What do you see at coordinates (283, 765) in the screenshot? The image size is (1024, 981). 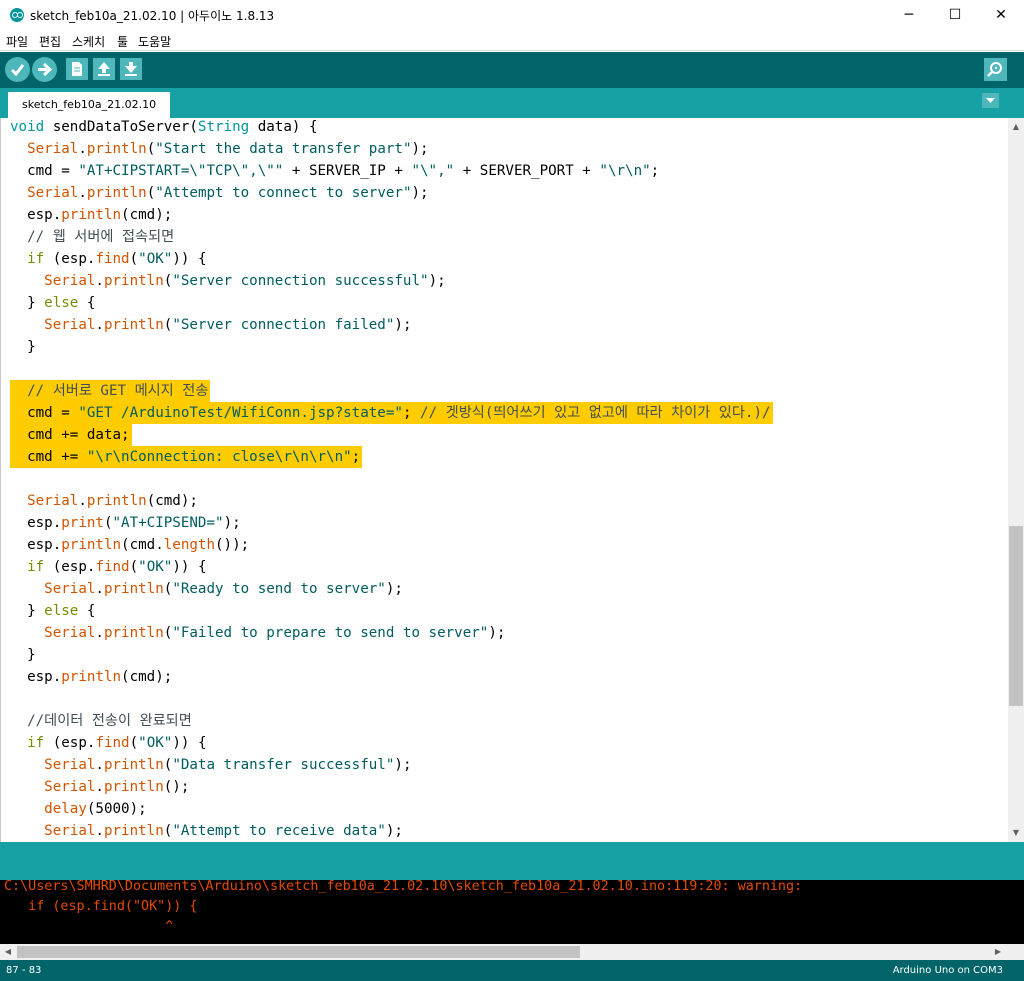 I see `code-token: "Data transfer successful"` at bounding box center [283, 765].